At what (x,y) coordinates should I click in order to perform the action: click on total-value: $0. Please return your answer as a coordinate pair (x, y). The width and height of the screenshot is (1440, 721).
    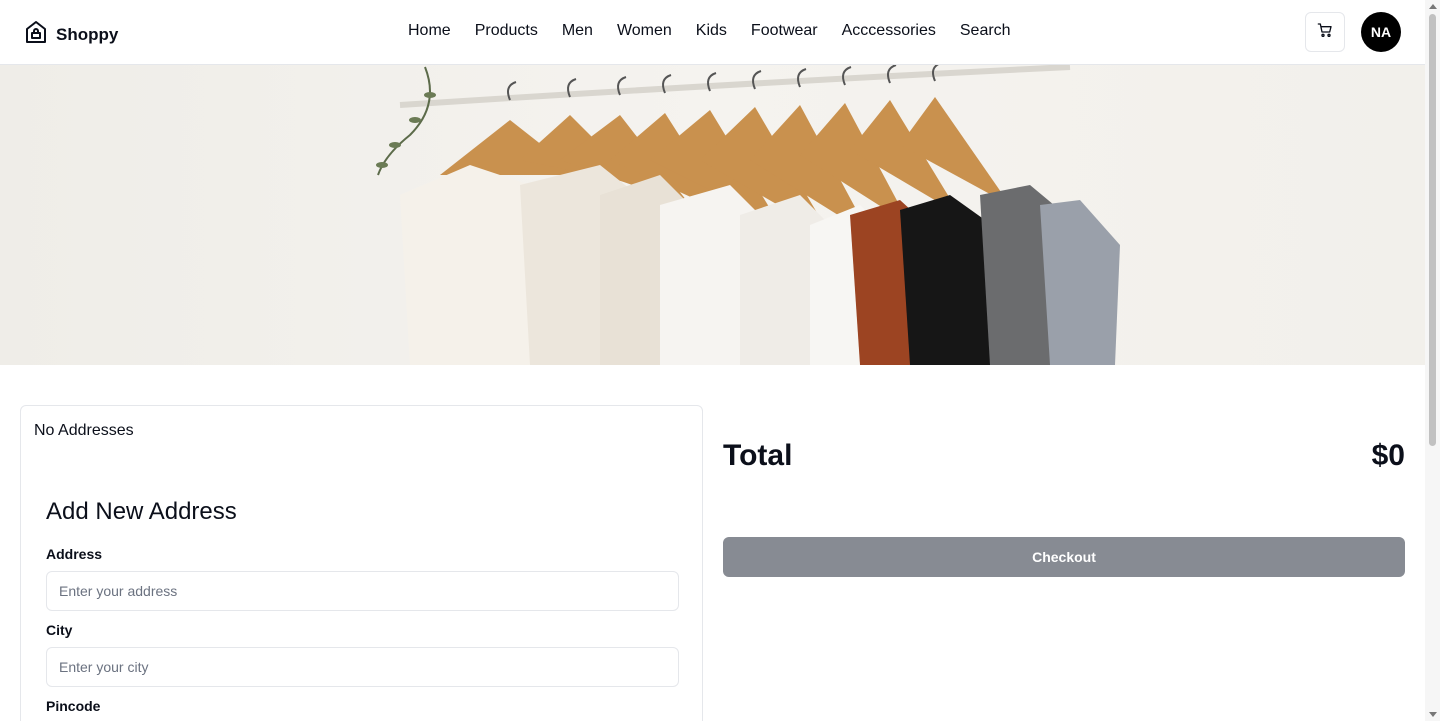
    Looking at the image, I should click on (1388, 455).